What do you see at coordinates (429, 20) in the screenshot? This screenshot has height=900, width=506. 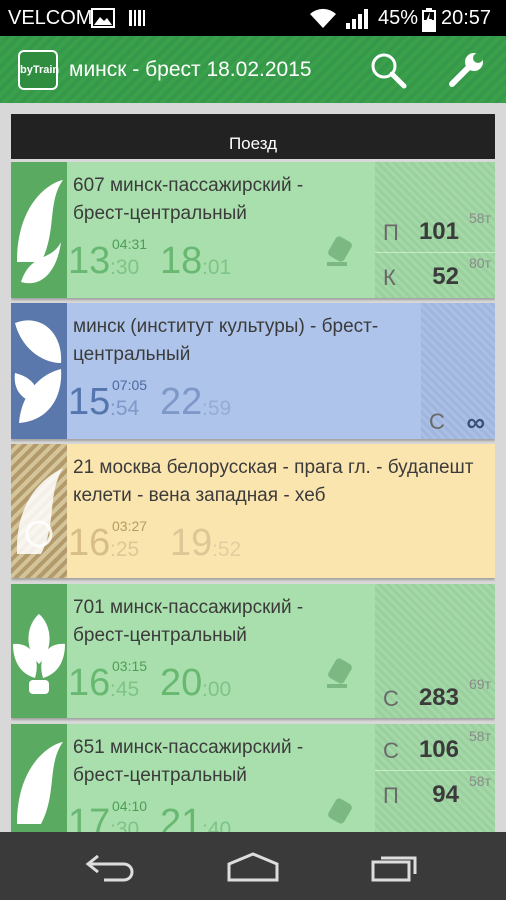 I see `battery-icon` at bounding box center [429, 20].